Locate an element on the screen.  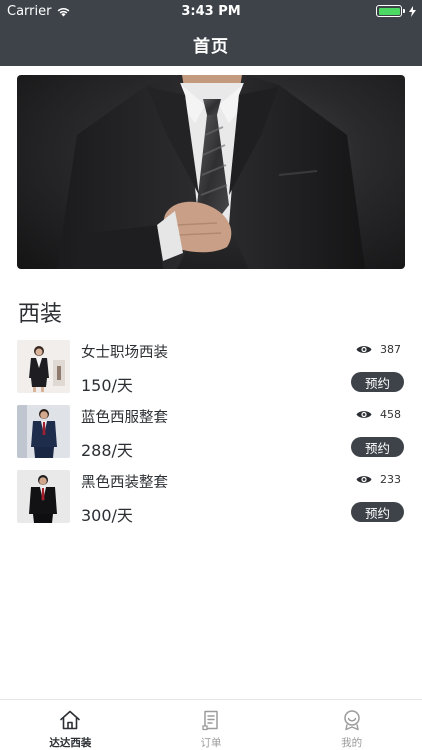
tab-profile: 我的 is located at coordinates (351, 725).